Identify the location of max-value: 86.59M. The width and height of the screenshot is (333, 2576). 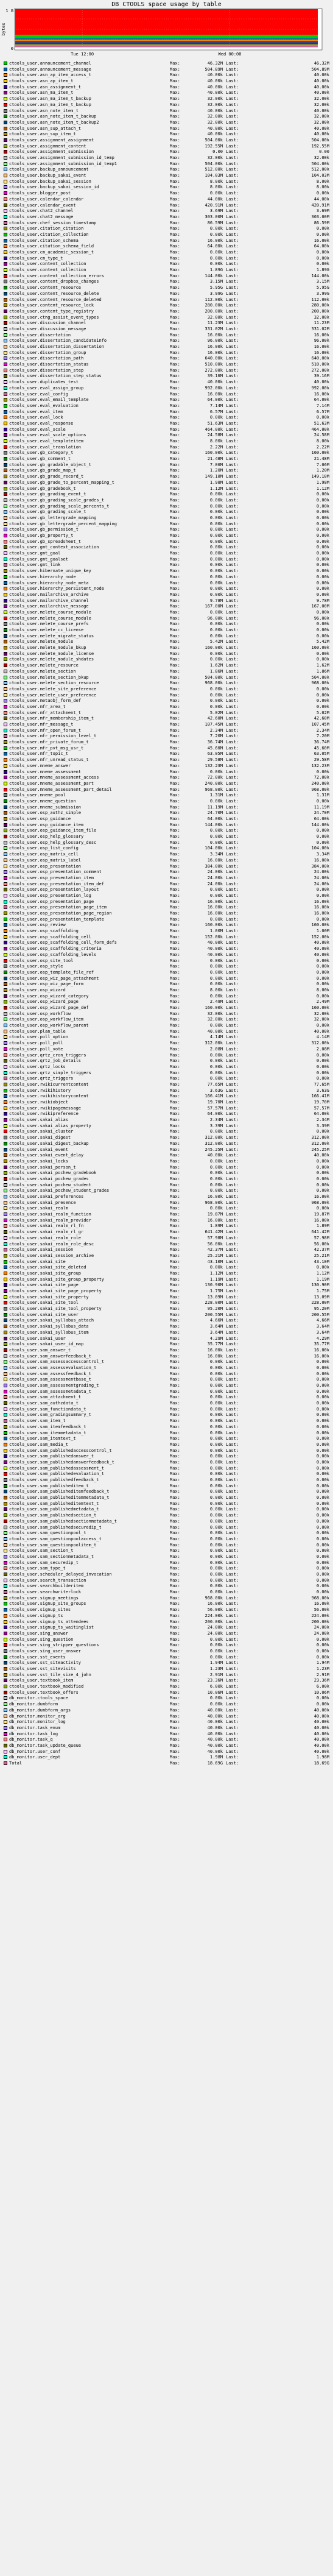
(215, 222).